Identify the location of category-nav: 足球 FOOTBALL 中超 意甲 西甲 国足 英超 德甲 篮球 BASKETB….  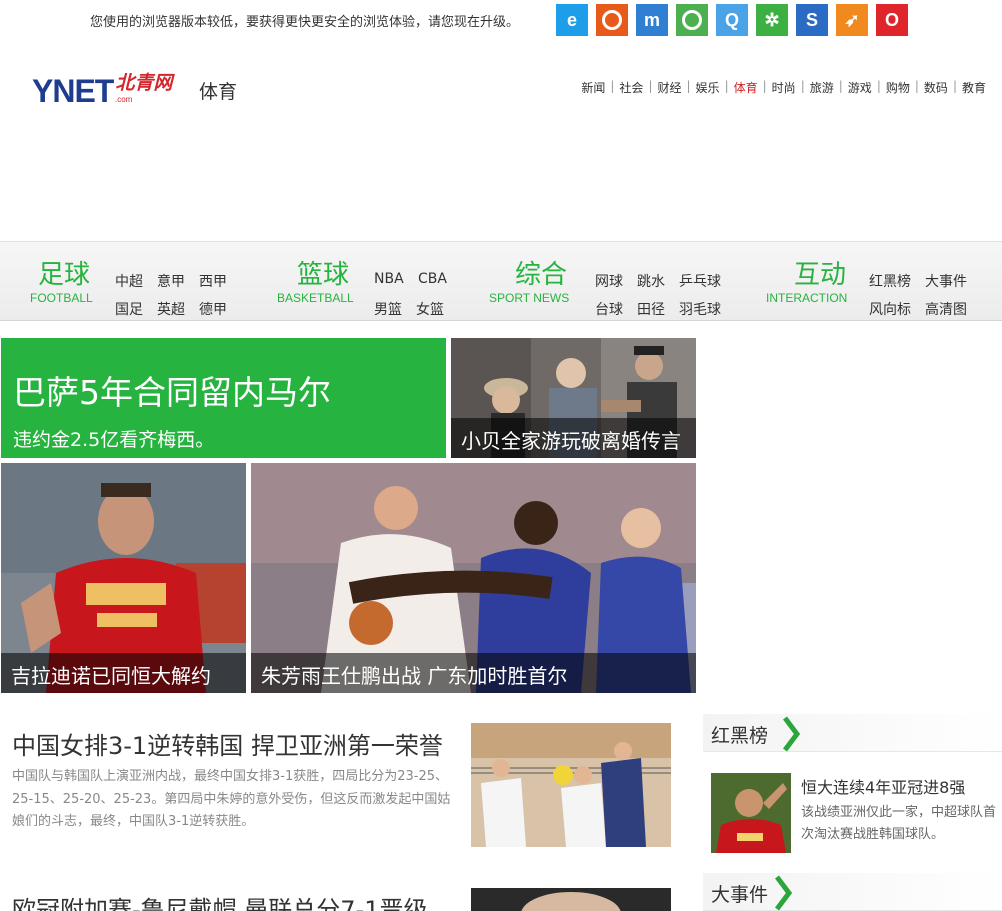
(501, 281).